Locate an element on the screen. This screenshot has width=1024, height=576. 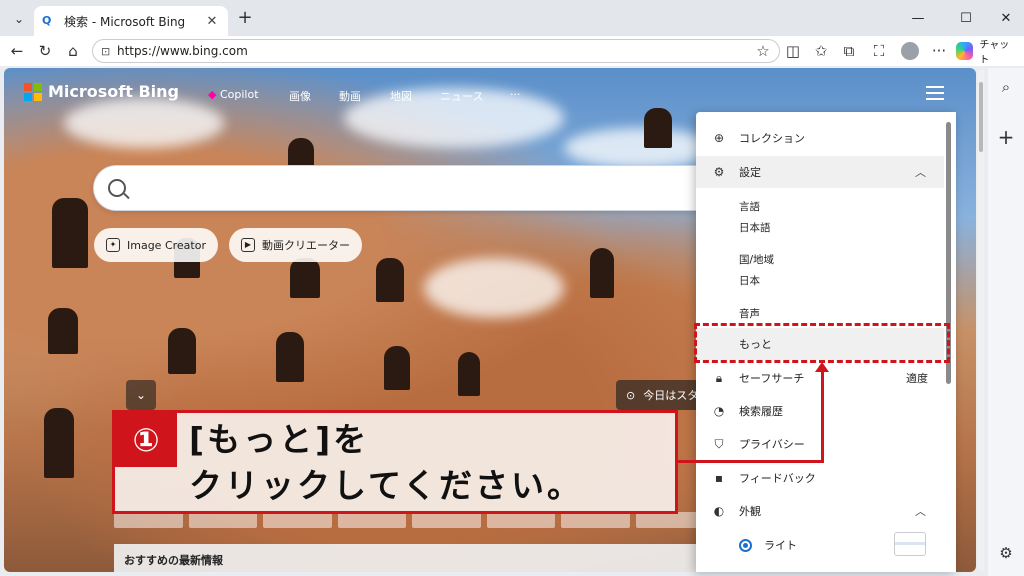
video-creator-button: ▶ 動画クリエーター is located at coordinates (295, 245).